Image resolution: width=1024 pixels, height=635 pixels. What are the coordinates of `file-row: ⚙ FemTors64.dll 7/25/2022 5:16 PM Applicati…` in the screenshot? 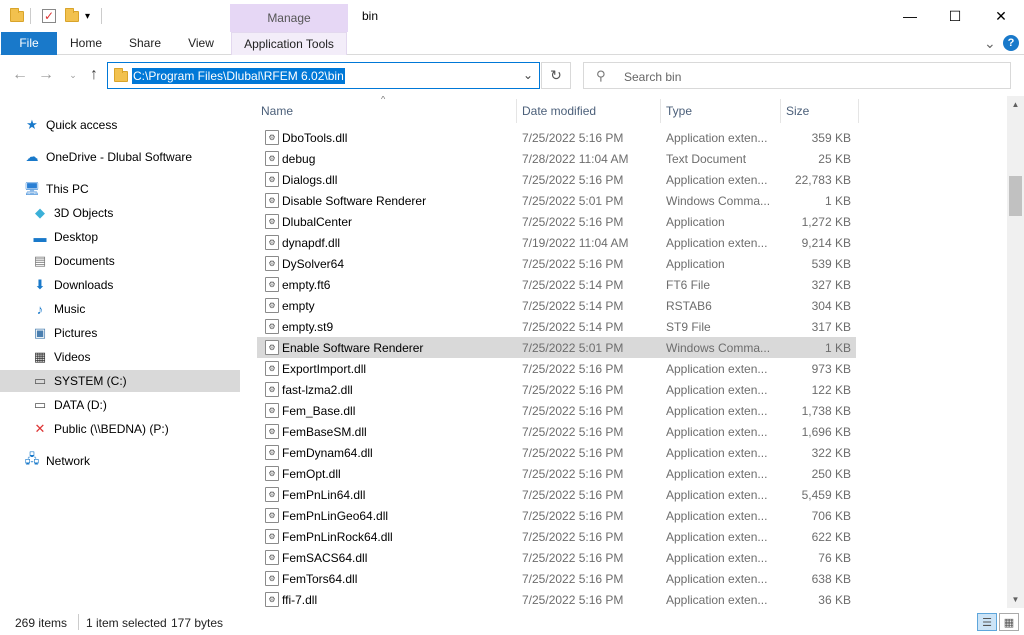 It's located at (556, 578).